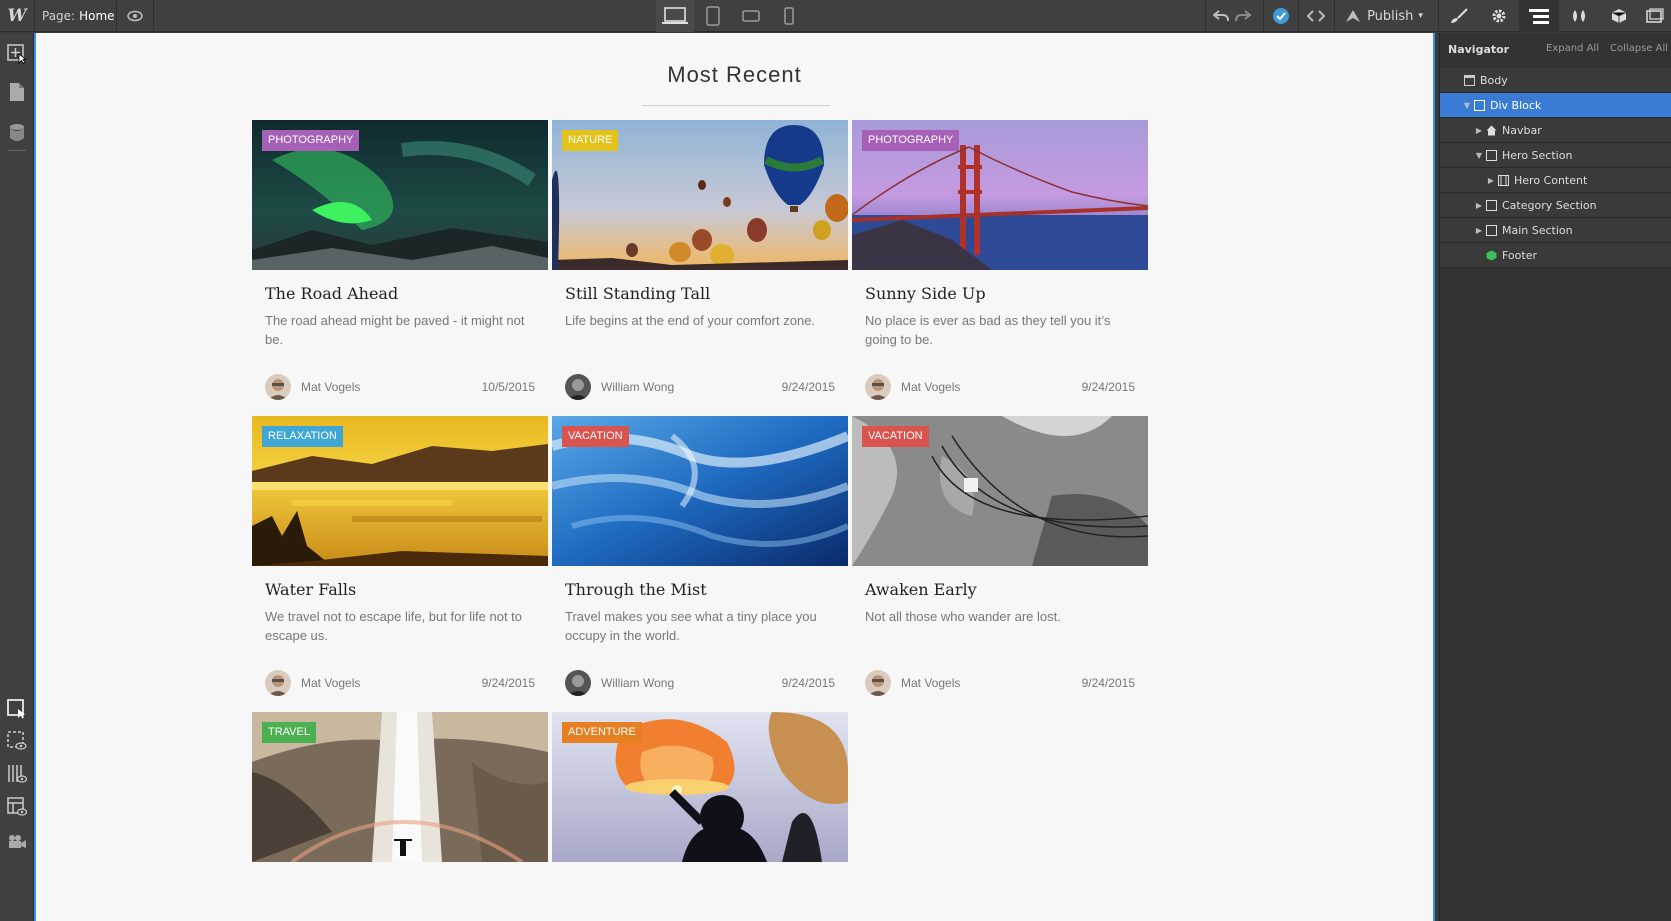  I want to click on publish-button: Publish ▾, so click(1384, 16).